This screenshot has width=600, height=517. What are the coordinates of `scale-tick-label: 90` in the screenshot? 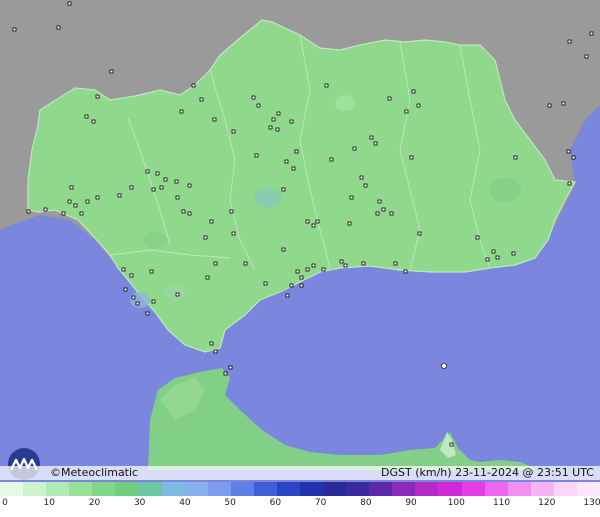 It's located at (411, 503).